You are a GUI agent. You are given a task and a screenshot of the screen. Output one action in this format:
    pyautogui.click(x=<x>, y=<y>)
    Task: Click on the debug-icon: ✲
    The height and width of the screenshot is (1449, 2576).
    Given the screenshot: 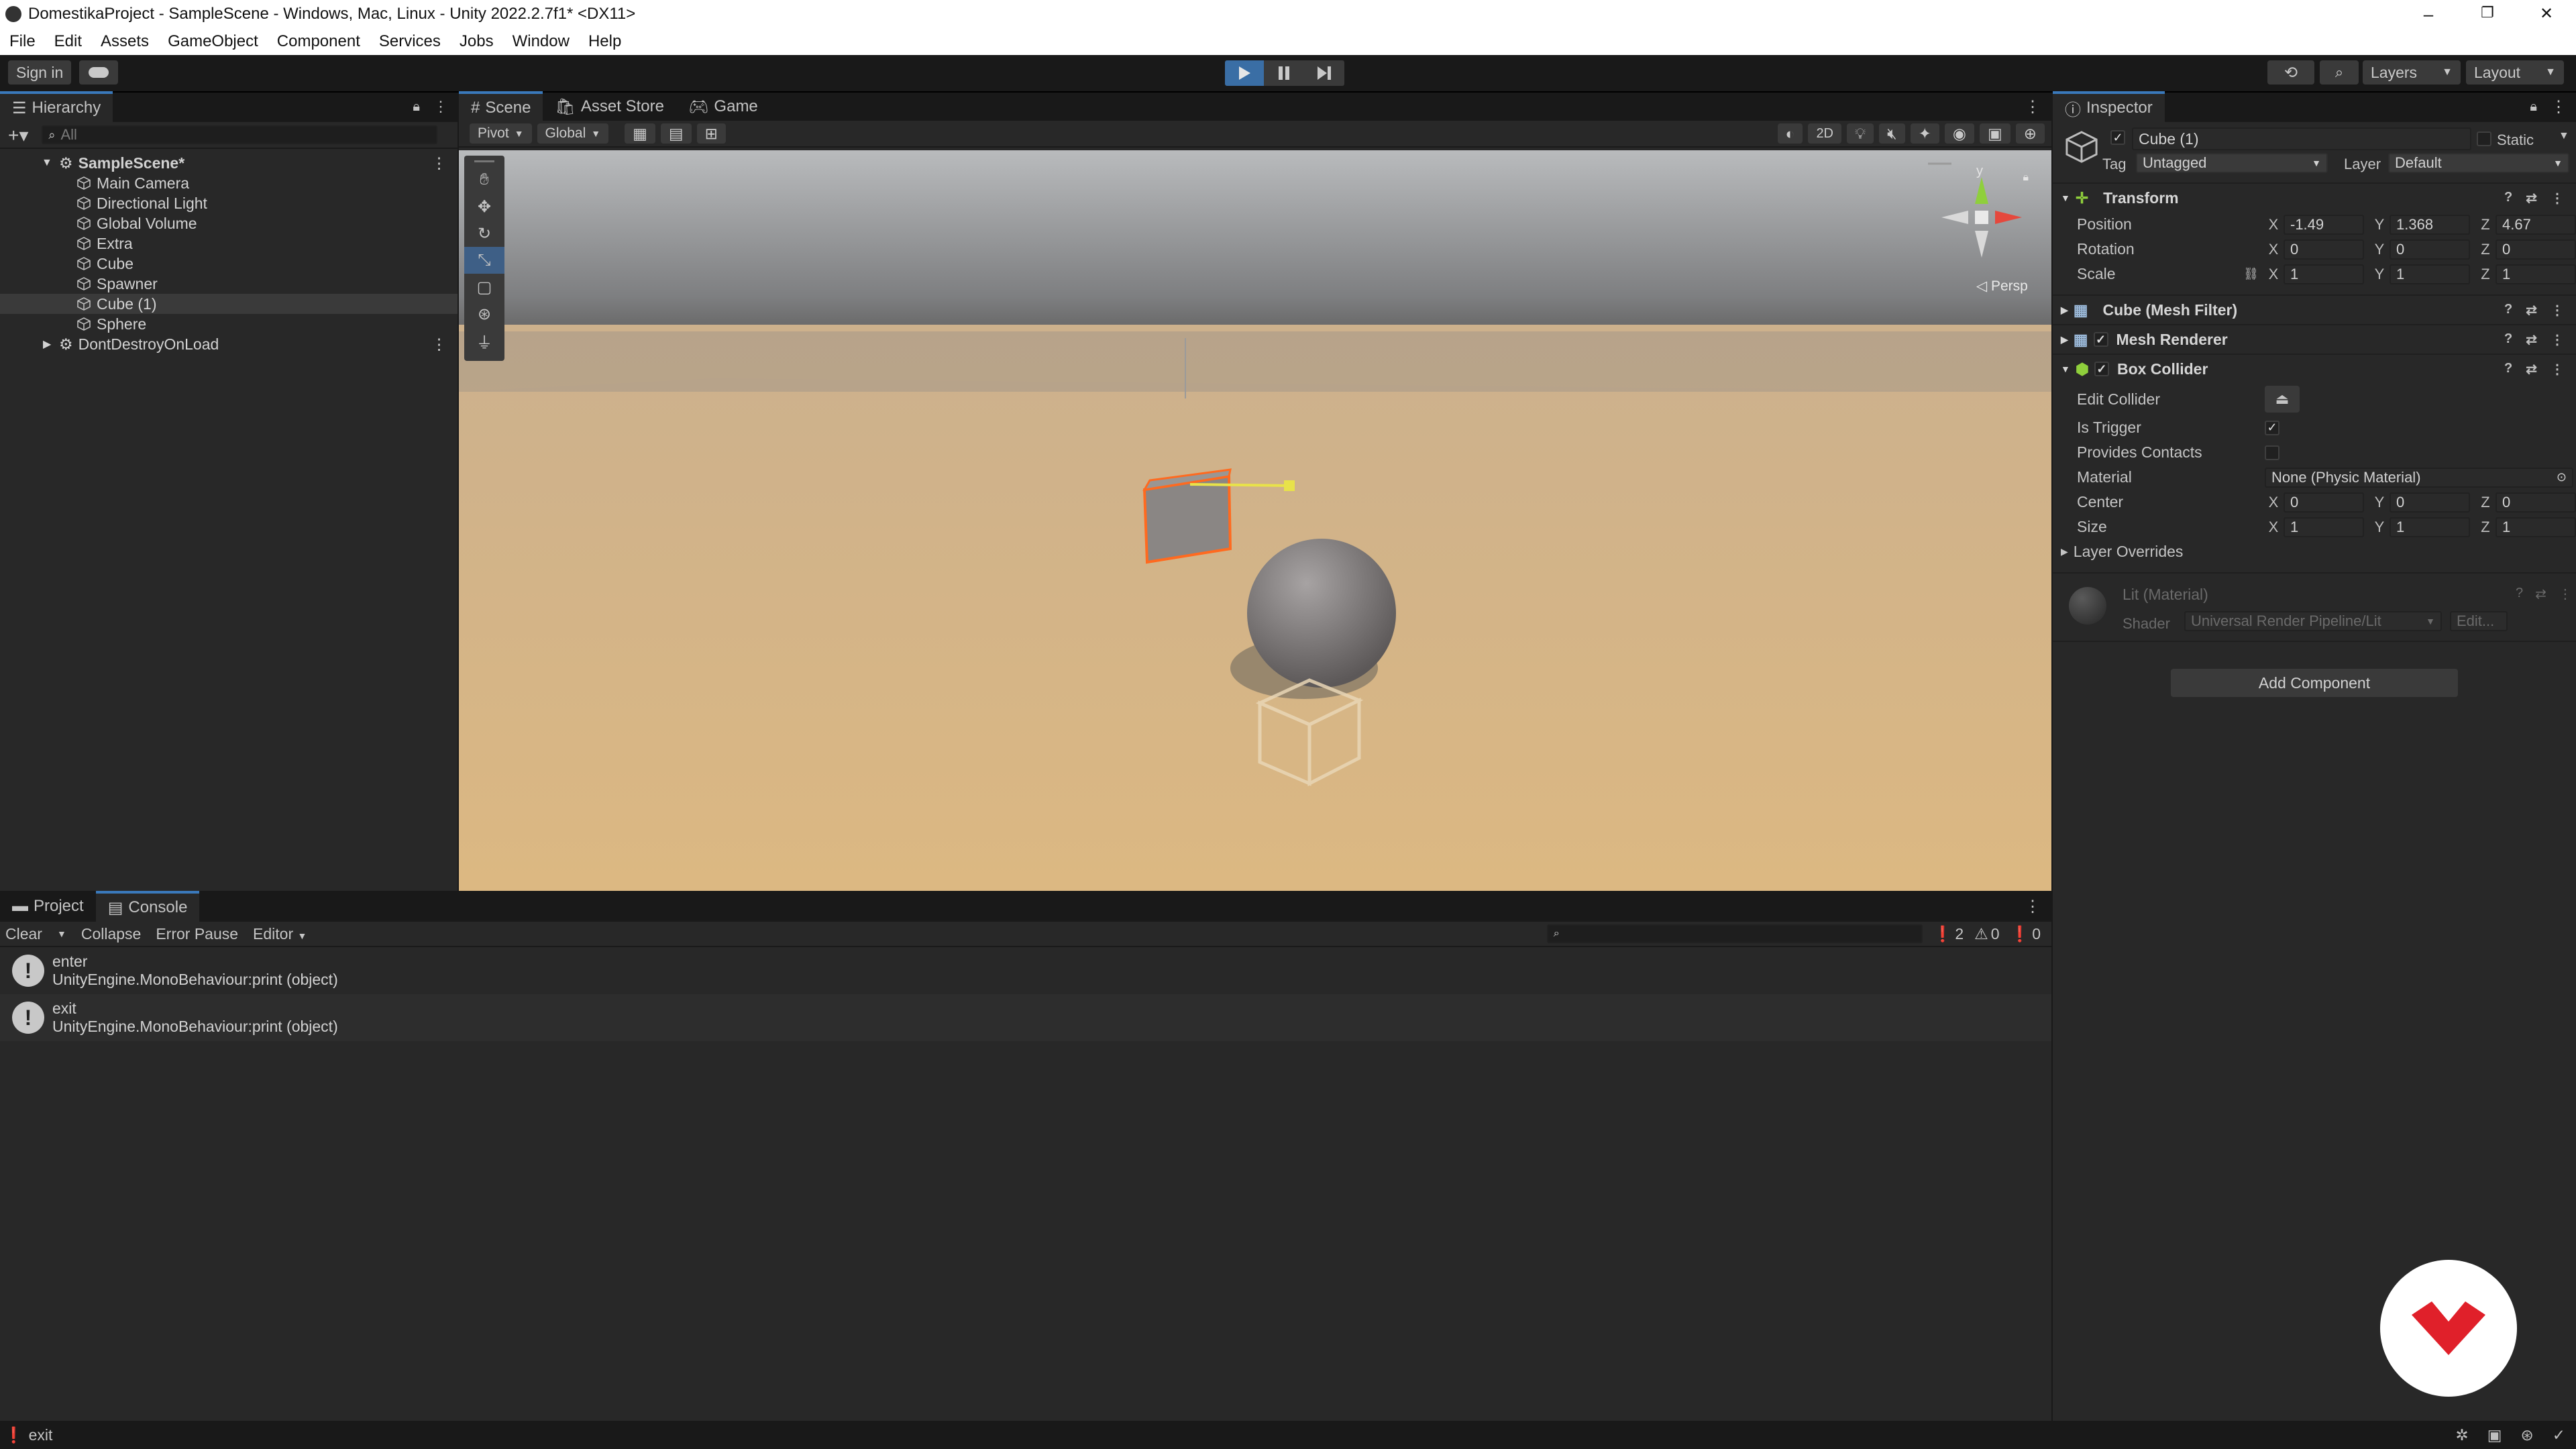 What is the action you would take?
    pyautogui.click(x=2461, y=1435)
    